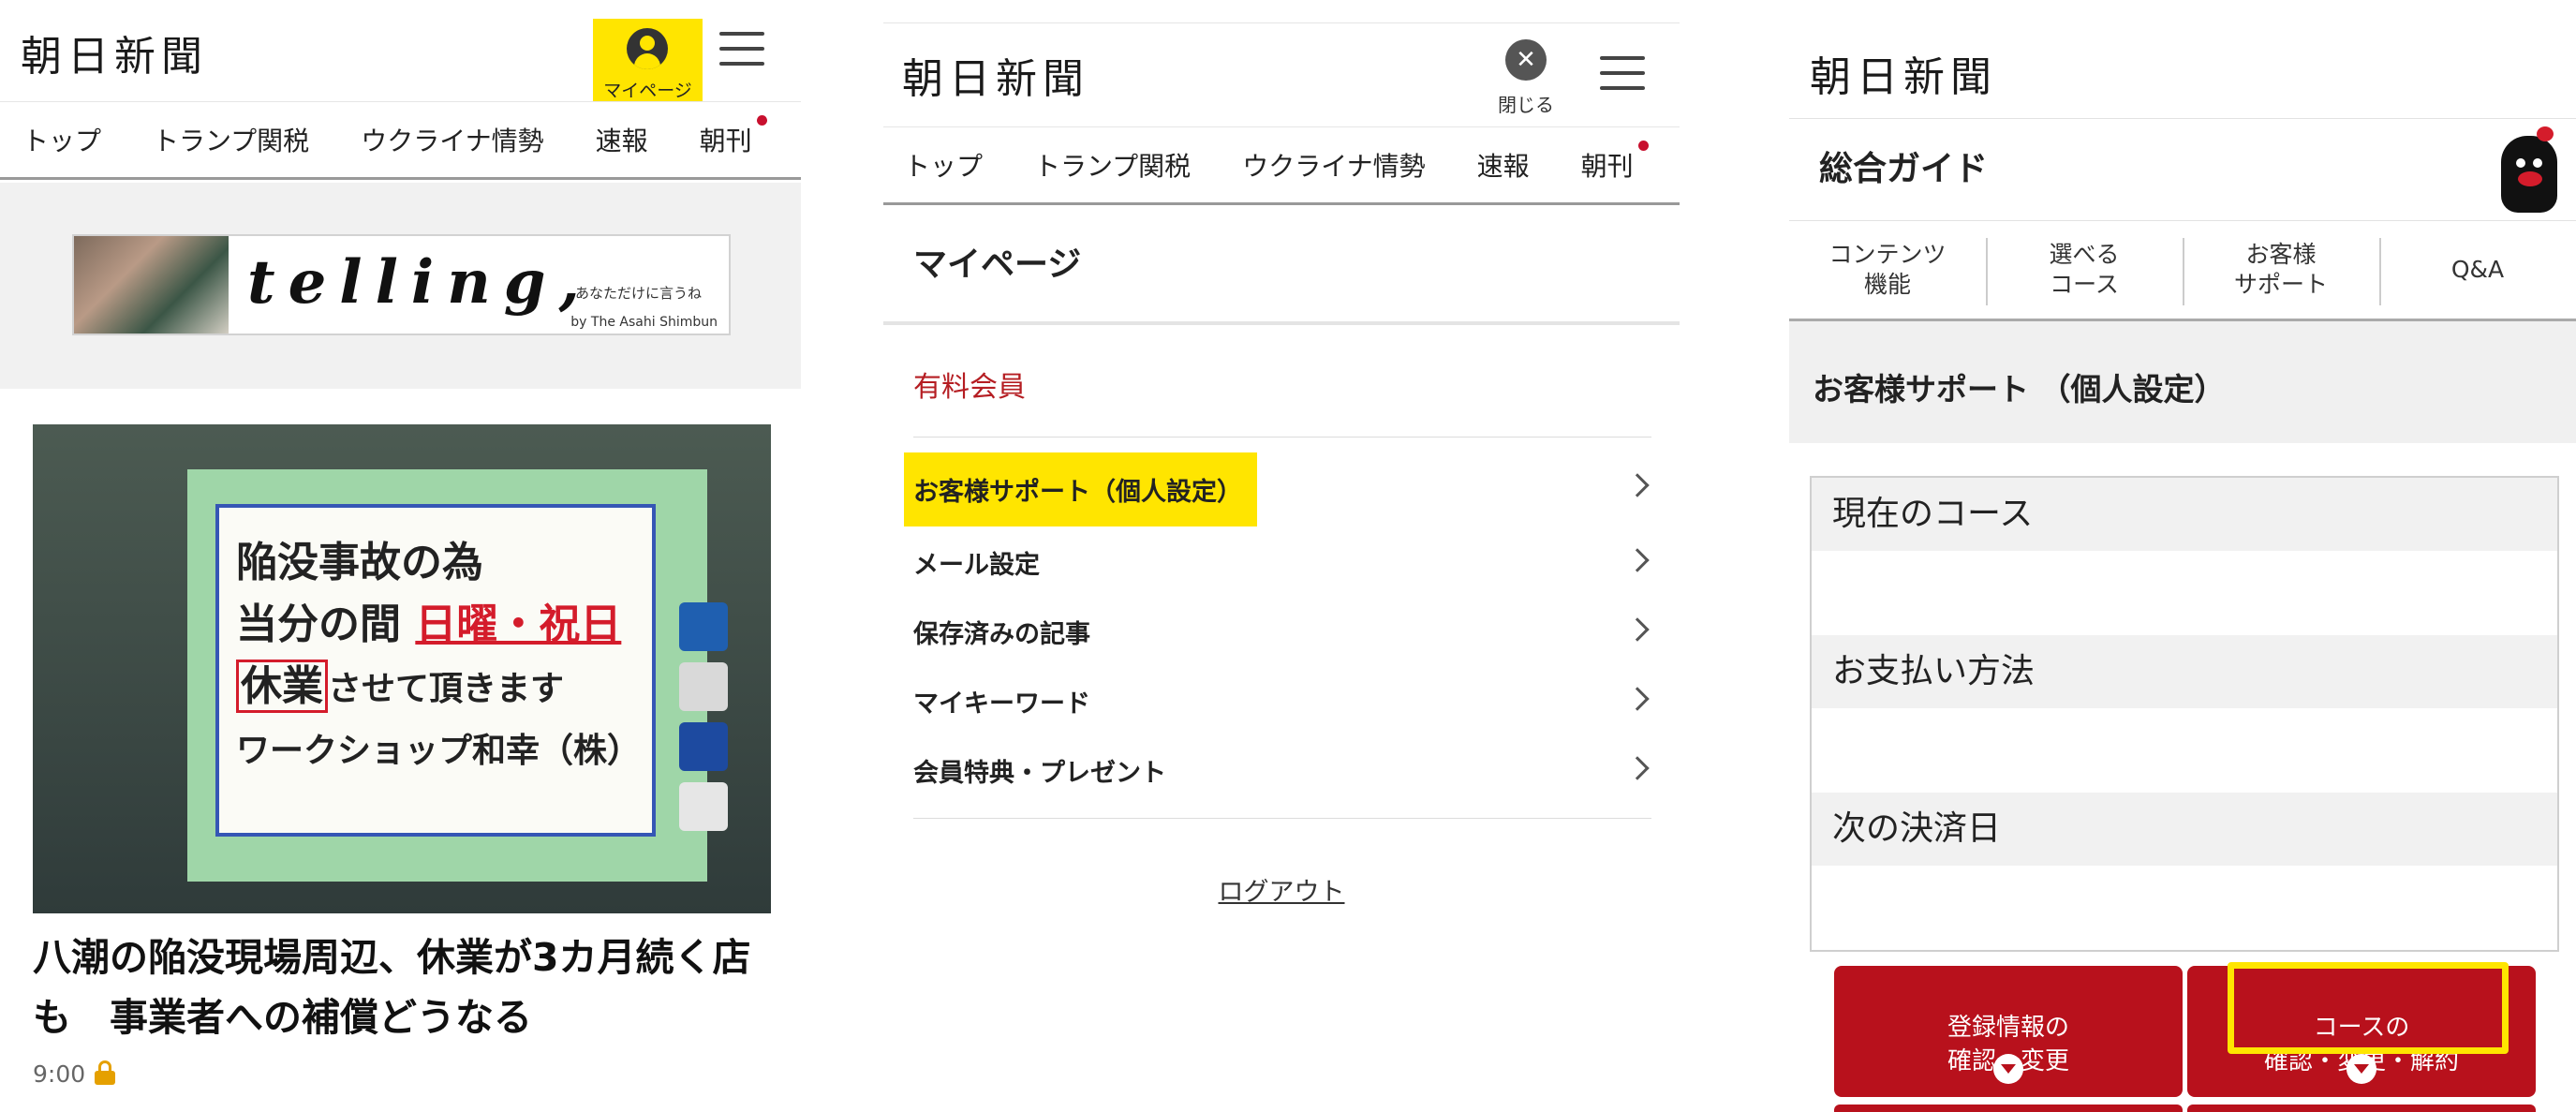 Image resolution: width=2576 pixels, height=1112 pixels. What do you see at coordinates (647, 91) in the screenshot?
I see `mypage-button-label: マイページ` at bounding box center [647, 91].